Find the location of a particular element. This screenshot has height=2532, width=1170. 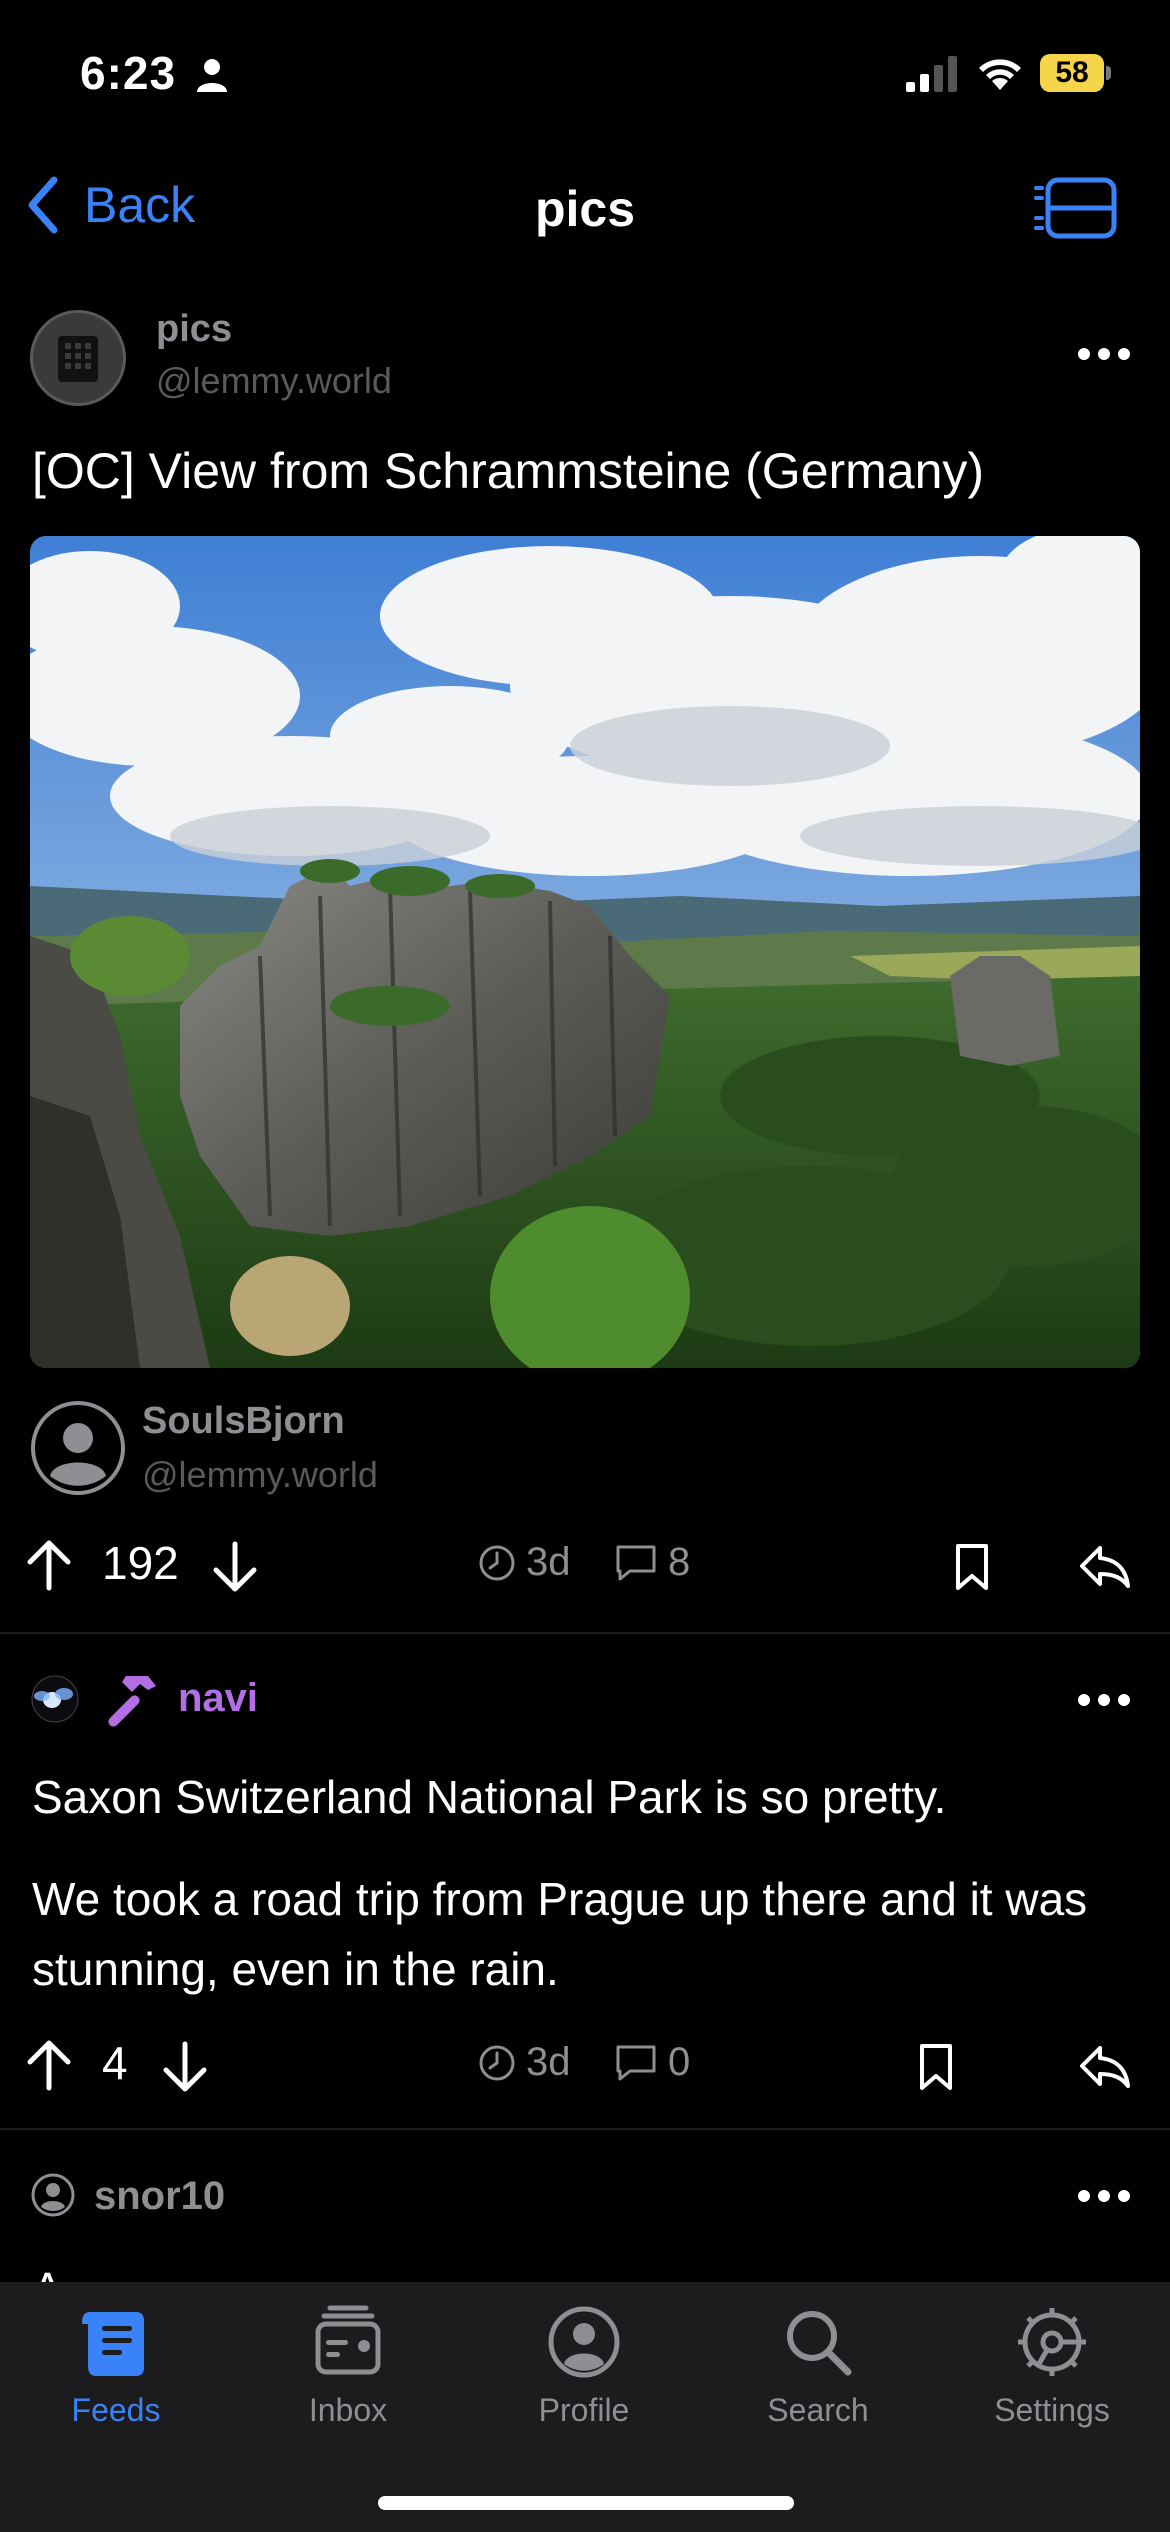

tab-label: Feeds is located at coordinates (116, 2410).